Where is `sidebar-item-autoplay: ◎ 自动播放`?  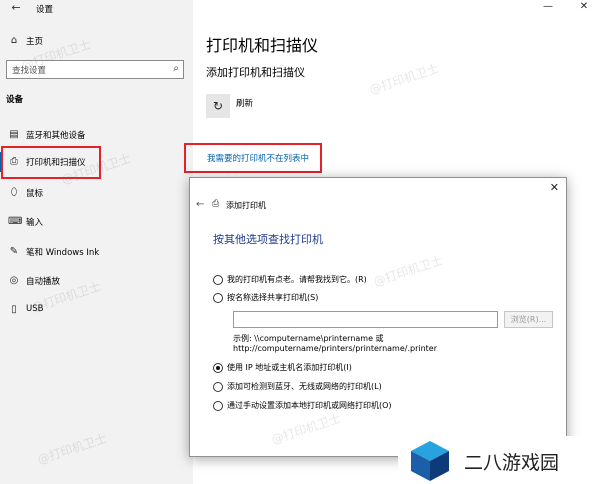 sidebar-item-autoplay: ◎ 自动播放 is located at coordinates (96, 281).